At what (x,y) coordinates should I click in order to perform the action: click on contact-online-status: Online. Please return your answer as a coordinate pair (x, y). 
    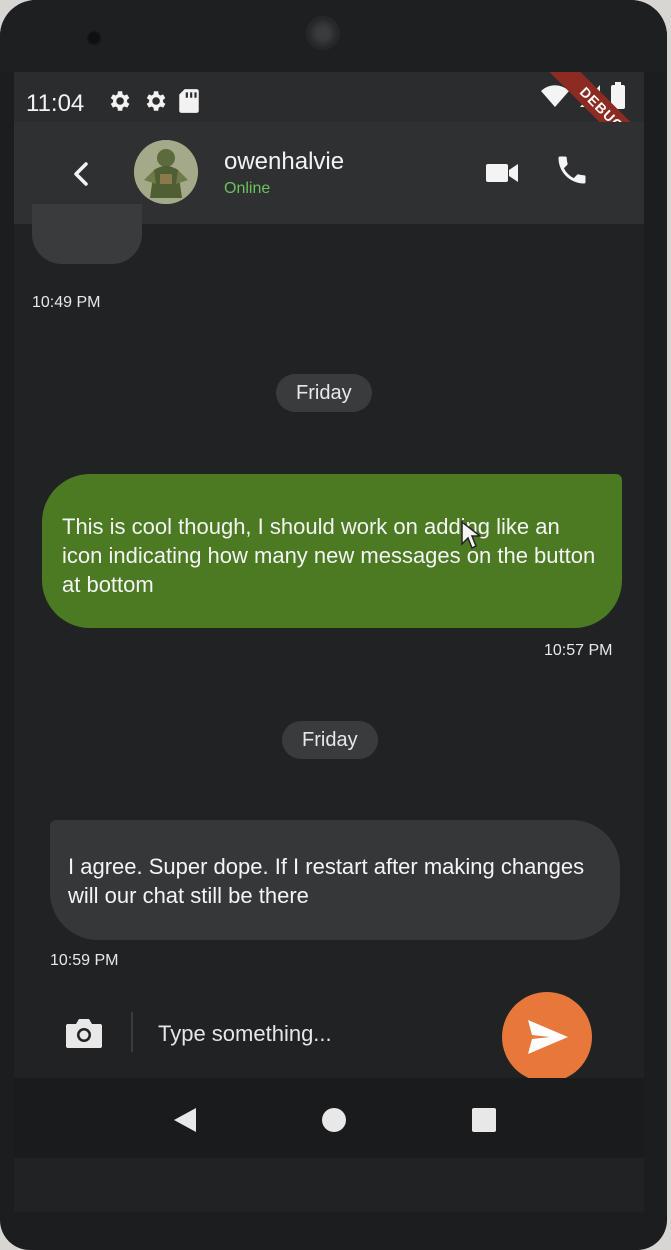
    Looking at the image, I should click on (247, 188).